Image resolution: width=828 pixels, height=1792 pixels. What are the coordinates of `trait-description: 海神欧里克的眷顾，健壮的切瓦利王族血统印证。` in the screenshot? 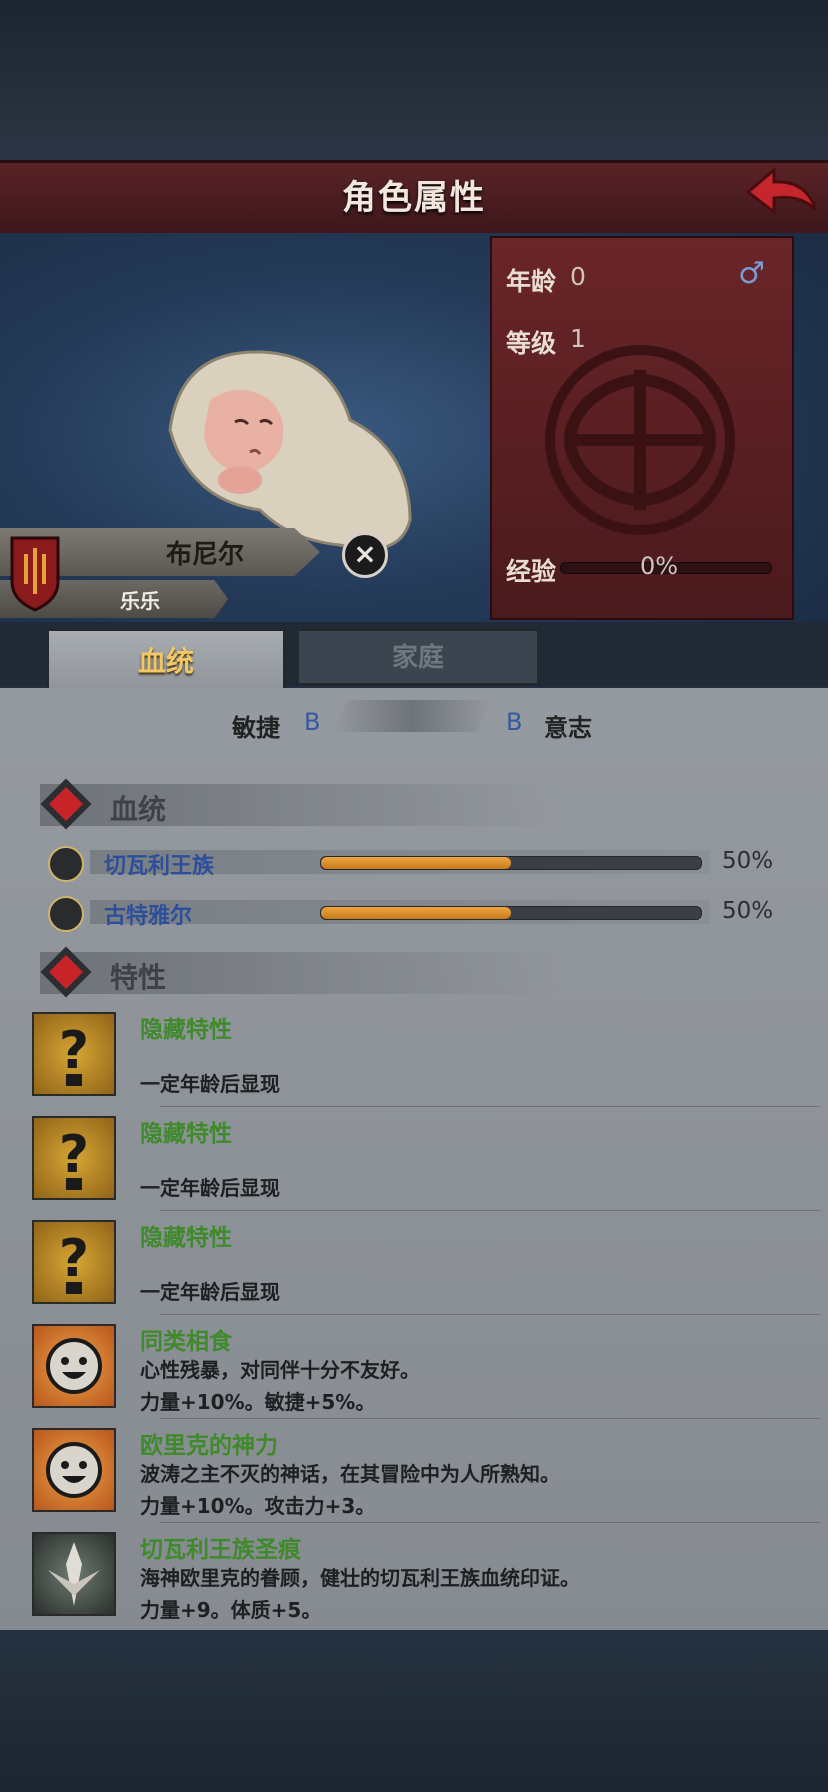 It's located at (360, 1578).